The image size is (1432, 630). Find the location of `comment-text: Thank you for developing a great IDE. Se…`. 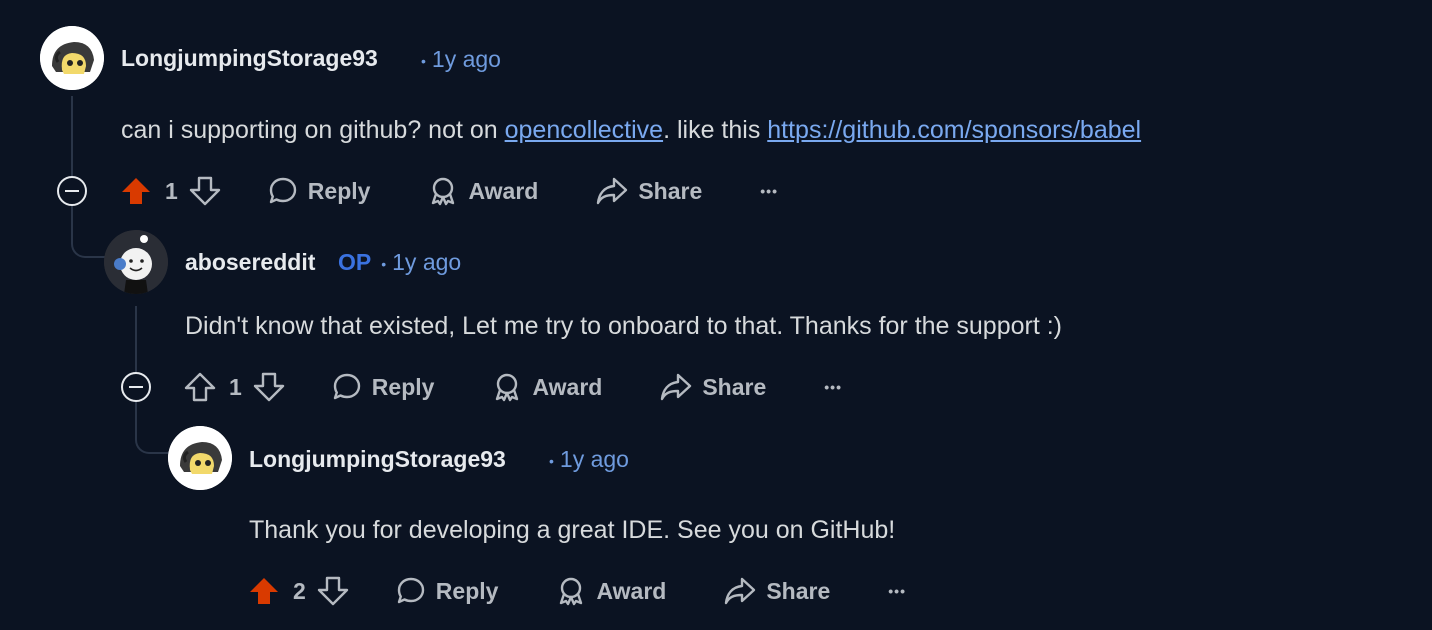

comment-text: Thank you for developing a great IDE. Se… is located at coordinates (572, 530).